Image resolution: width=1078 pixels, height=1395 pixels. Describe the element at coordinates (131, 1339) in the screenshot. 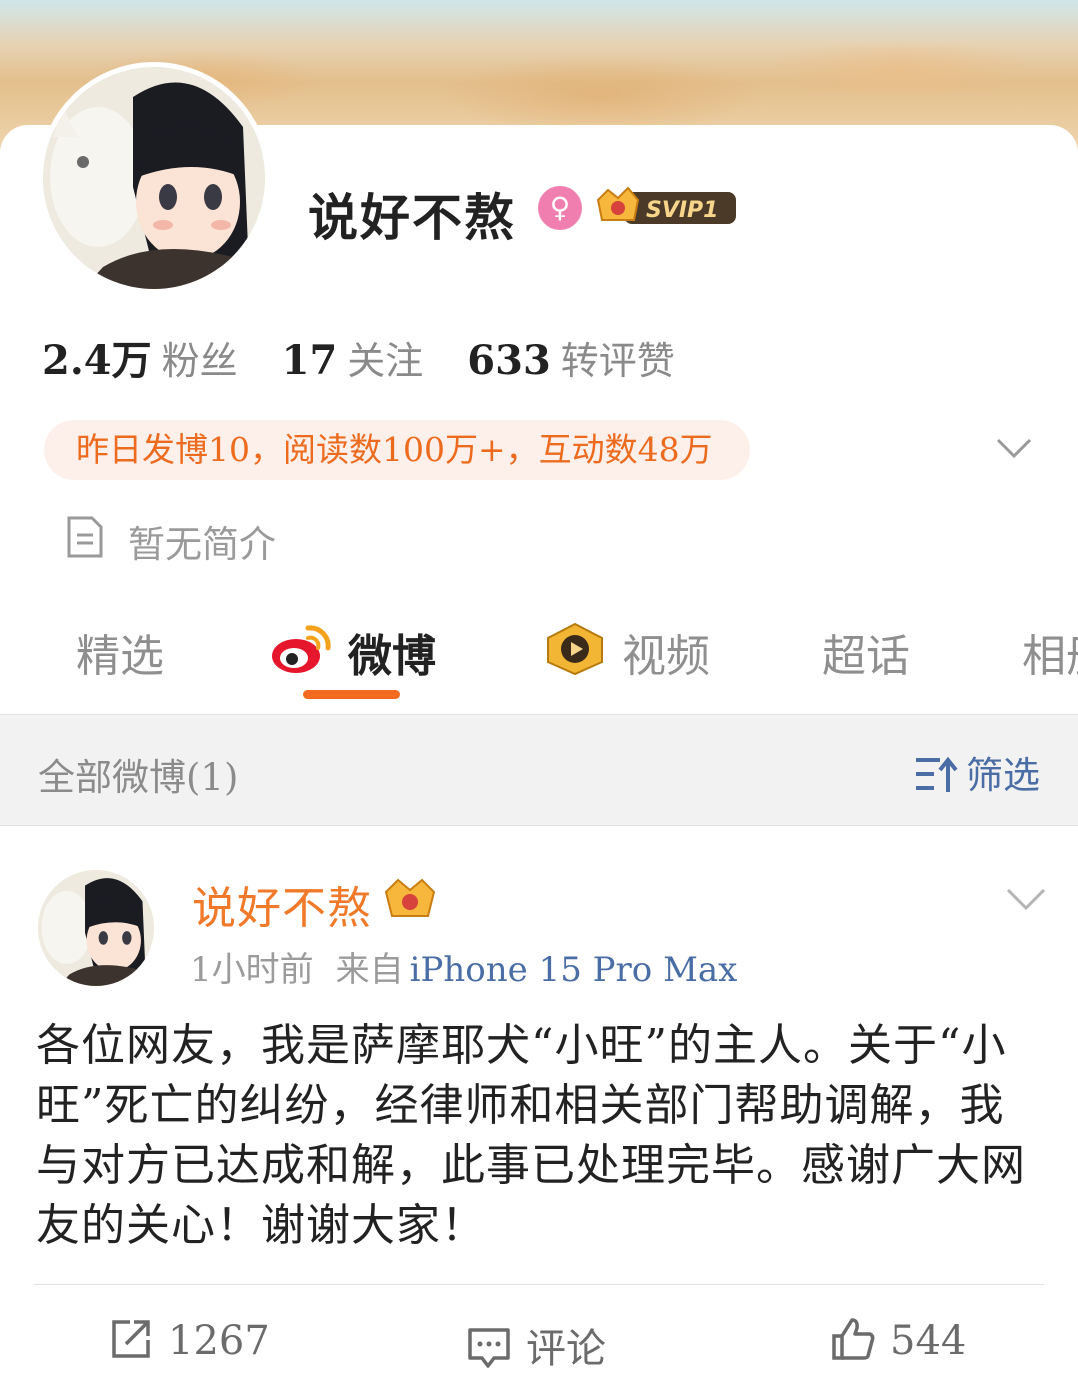

I see `repost-icon` at that location.